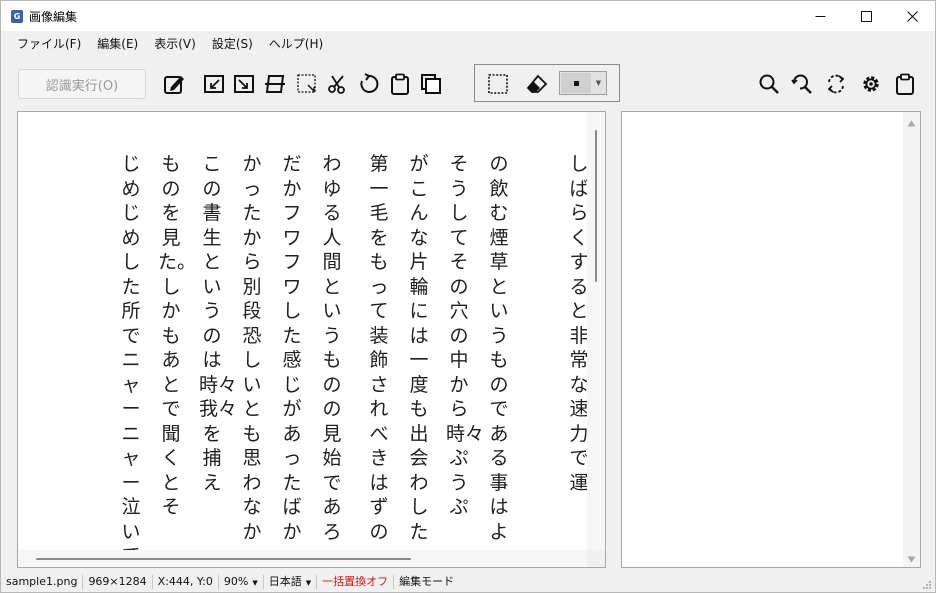 This screenshot has height=593, width=936. Describe the element at coordinates (17, 16) in the screenshot. I see `app-logo-icon: G` at that location.